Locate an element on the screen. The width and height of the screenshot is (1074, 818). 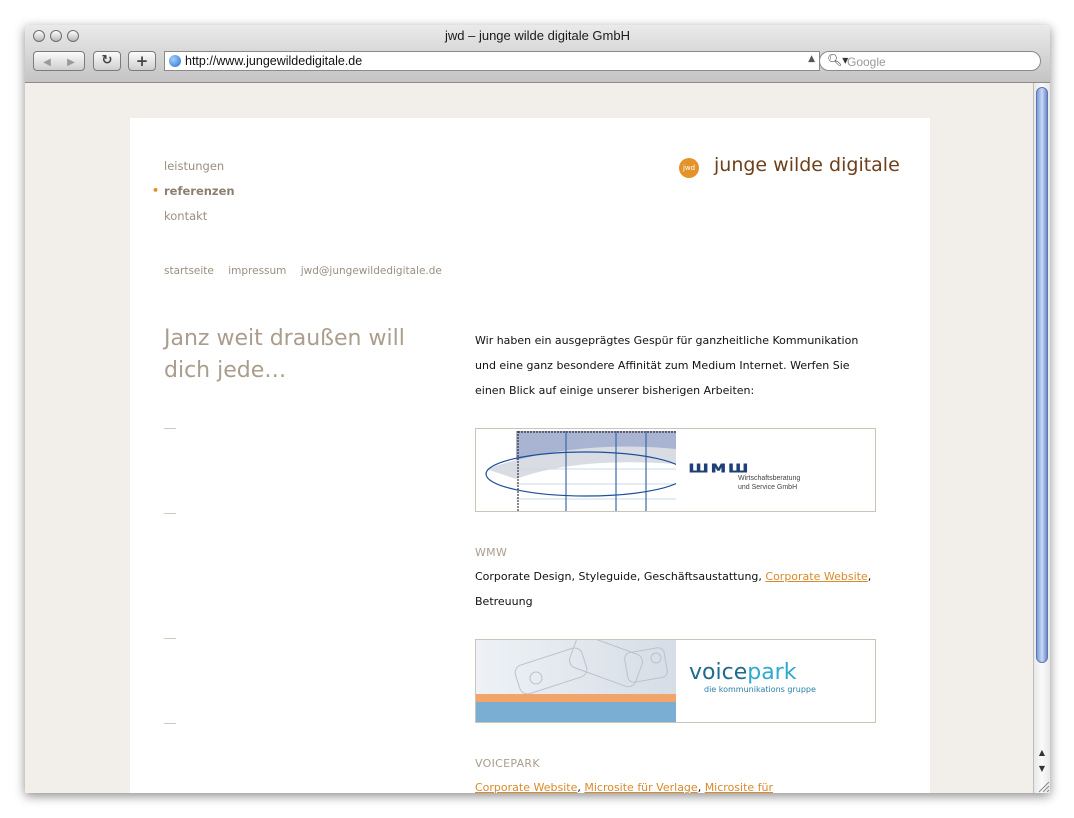
globe-icon is located at coordinates (175, 61).